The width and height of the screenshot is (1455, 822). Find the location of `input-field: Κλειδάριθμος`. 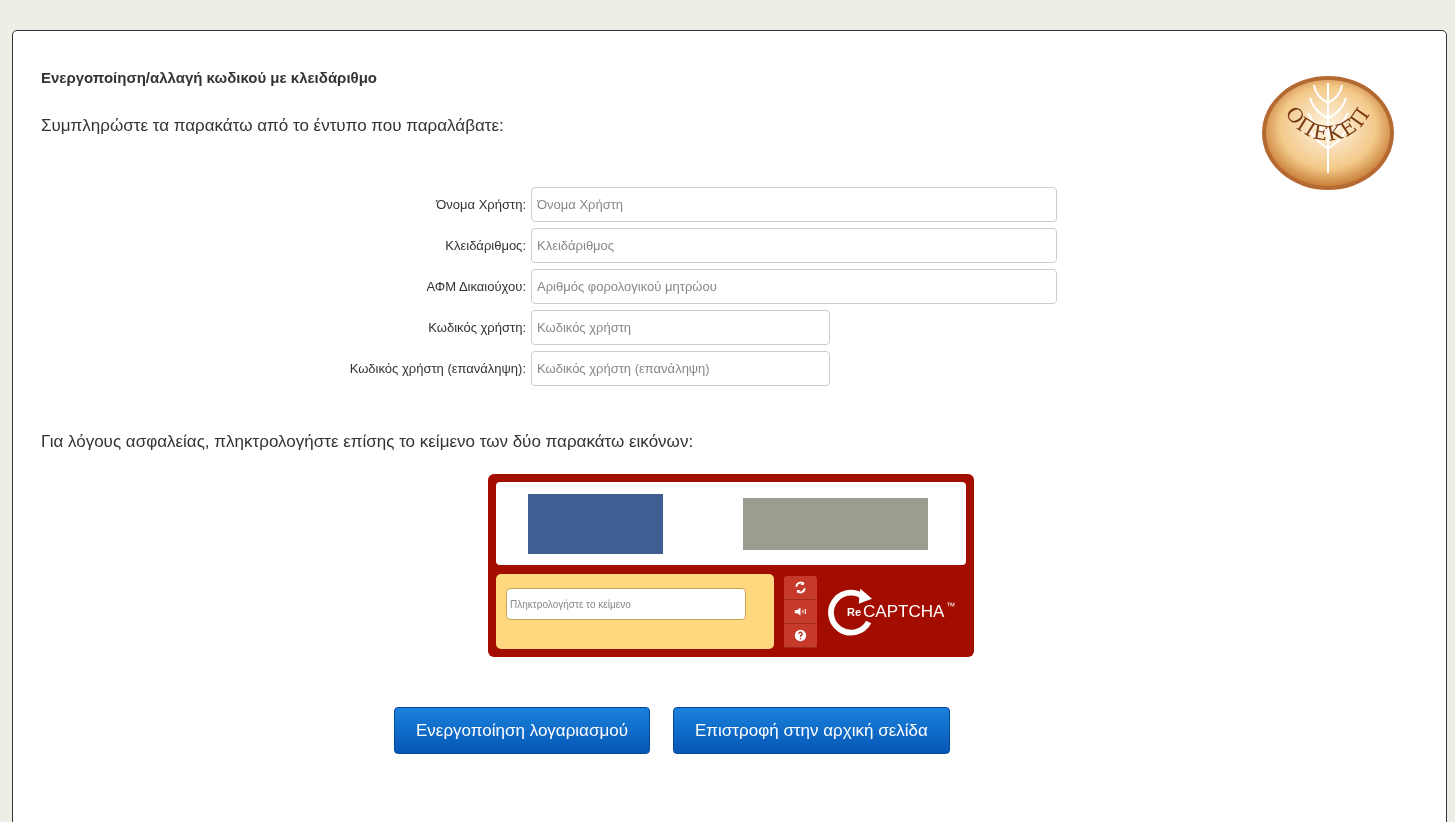

input-field: Κλειδάριθμος is located at coordinates (794, 245).